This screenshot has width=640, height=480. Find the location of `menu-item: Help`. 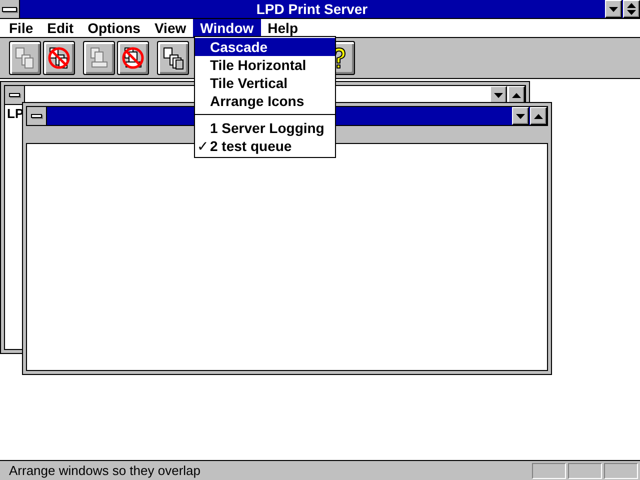

menu-item: Help is located at coordinates (282, 28).